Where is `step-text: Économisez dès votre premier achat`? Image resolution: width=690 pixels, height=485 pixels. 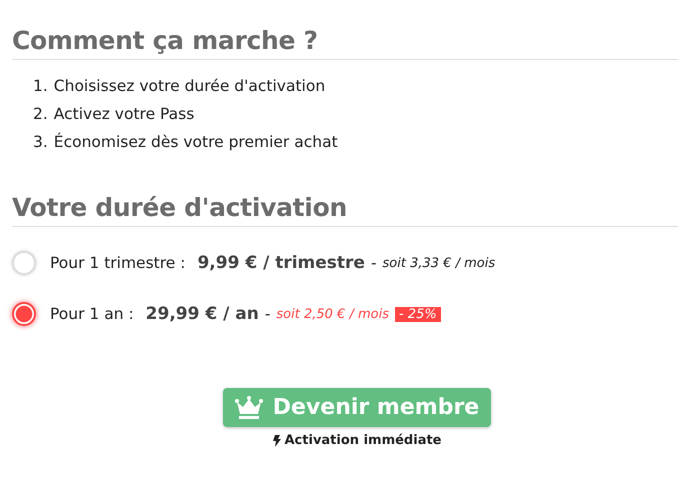
step-text: Économisez dès votre premier achat is located at coordinates (196, 142).